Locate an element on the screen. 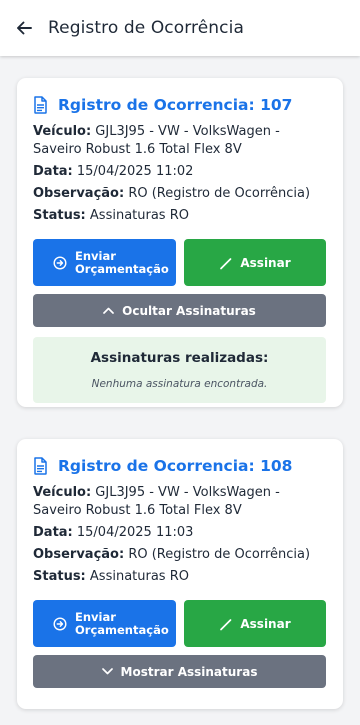 This screenshot has height=725, width=360. occurrence-title-text: Rgistro de Ocorrencia: 107 is located at coordinates (175, 105).